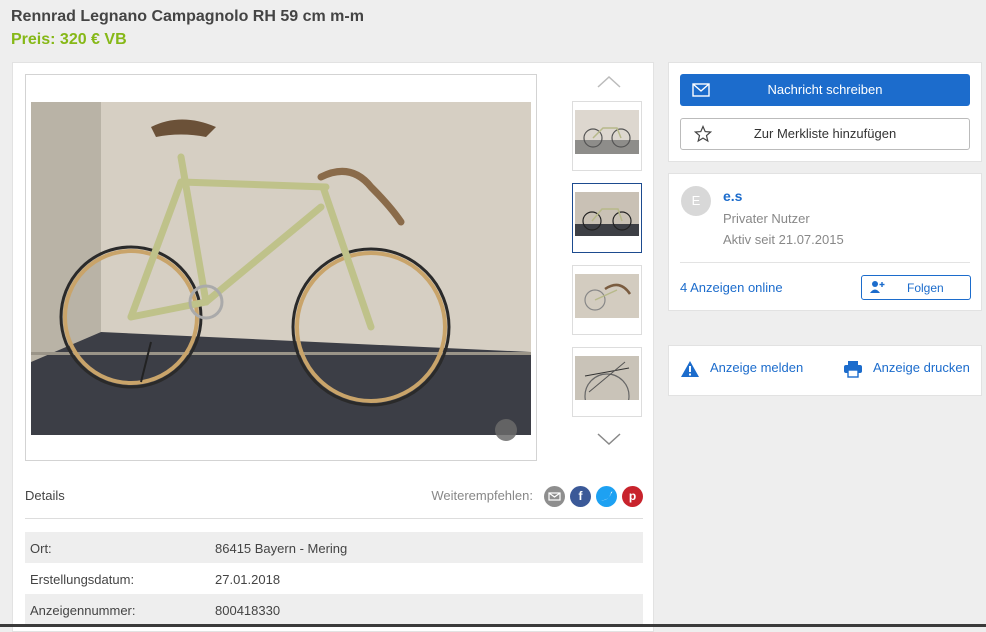 The height and width of the screenshot is (632, 986). Describe the element at coordinates (334, 501) in the screenshot. I see `details-header: Details Weiterempfehlen: f p` at that location.